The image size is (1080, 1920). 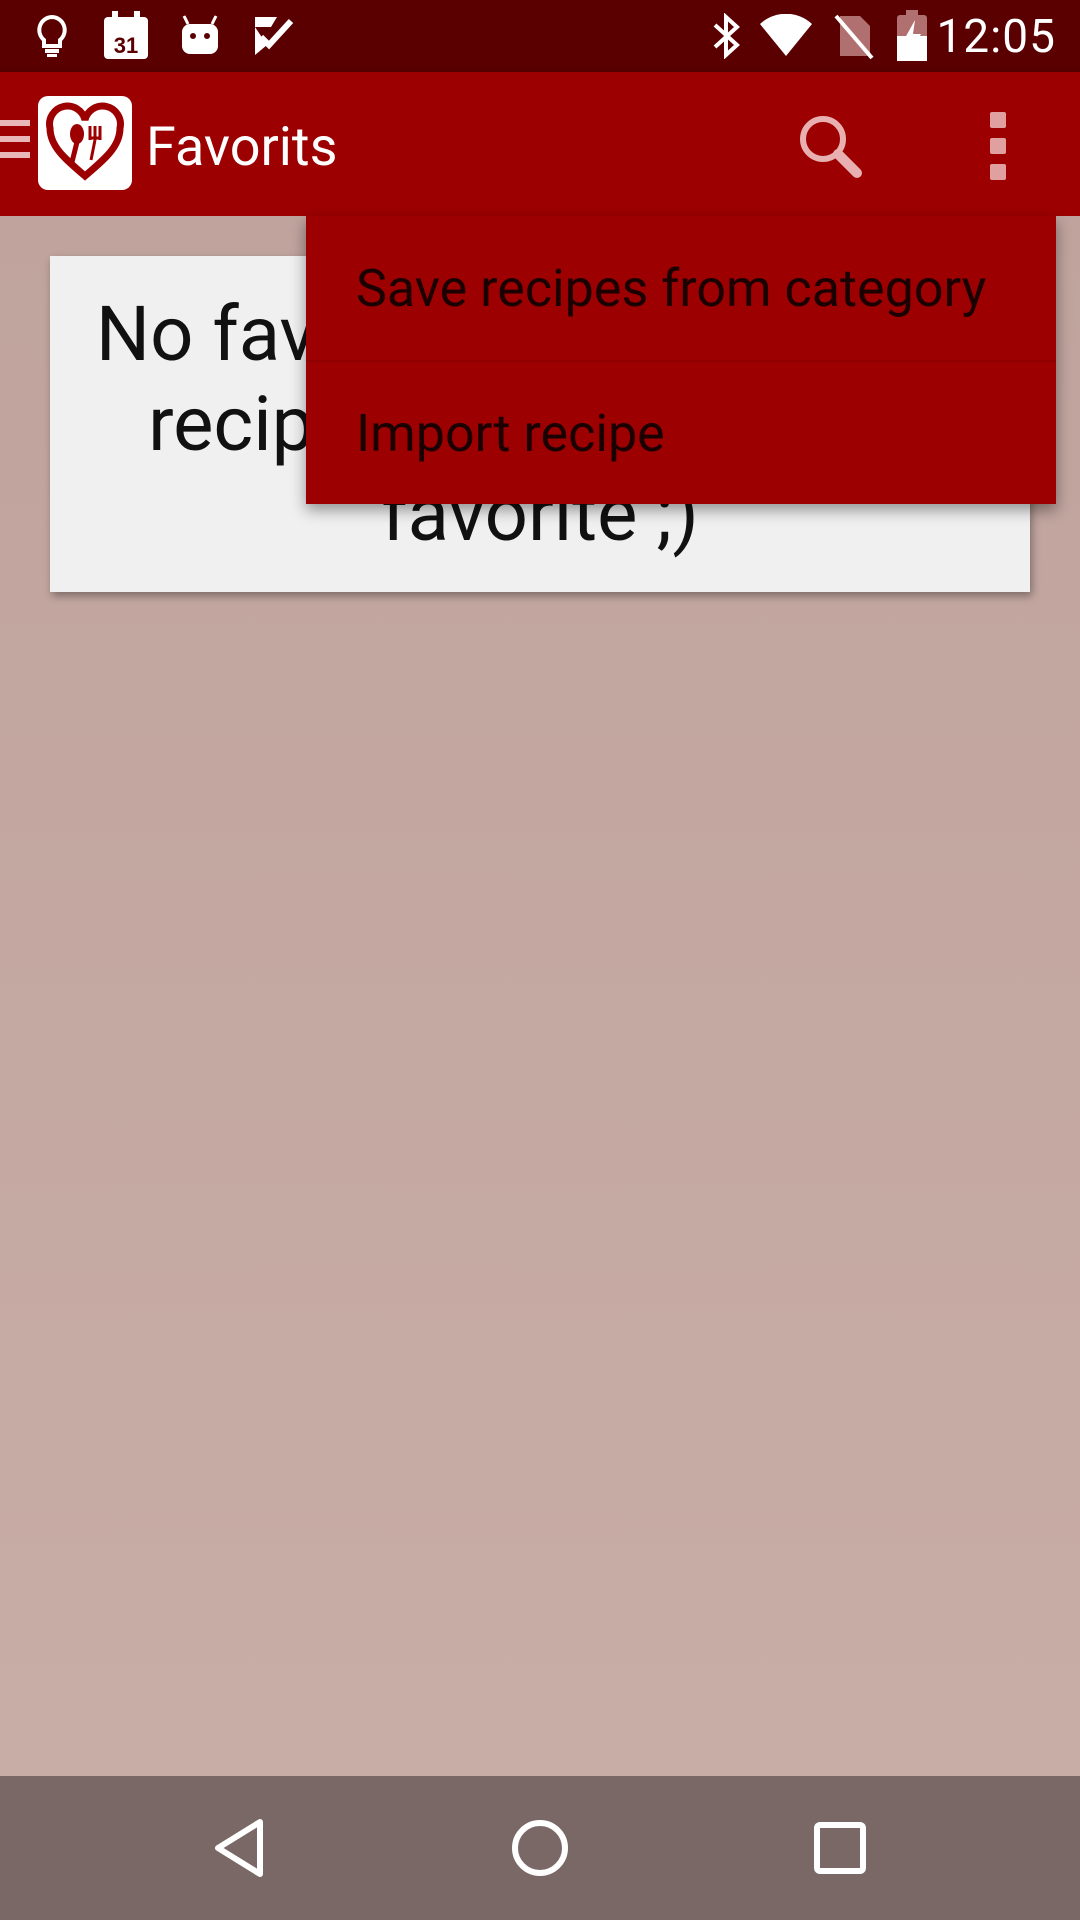 I want to click on app-bar: Favorits, so click(x=540, y=144).